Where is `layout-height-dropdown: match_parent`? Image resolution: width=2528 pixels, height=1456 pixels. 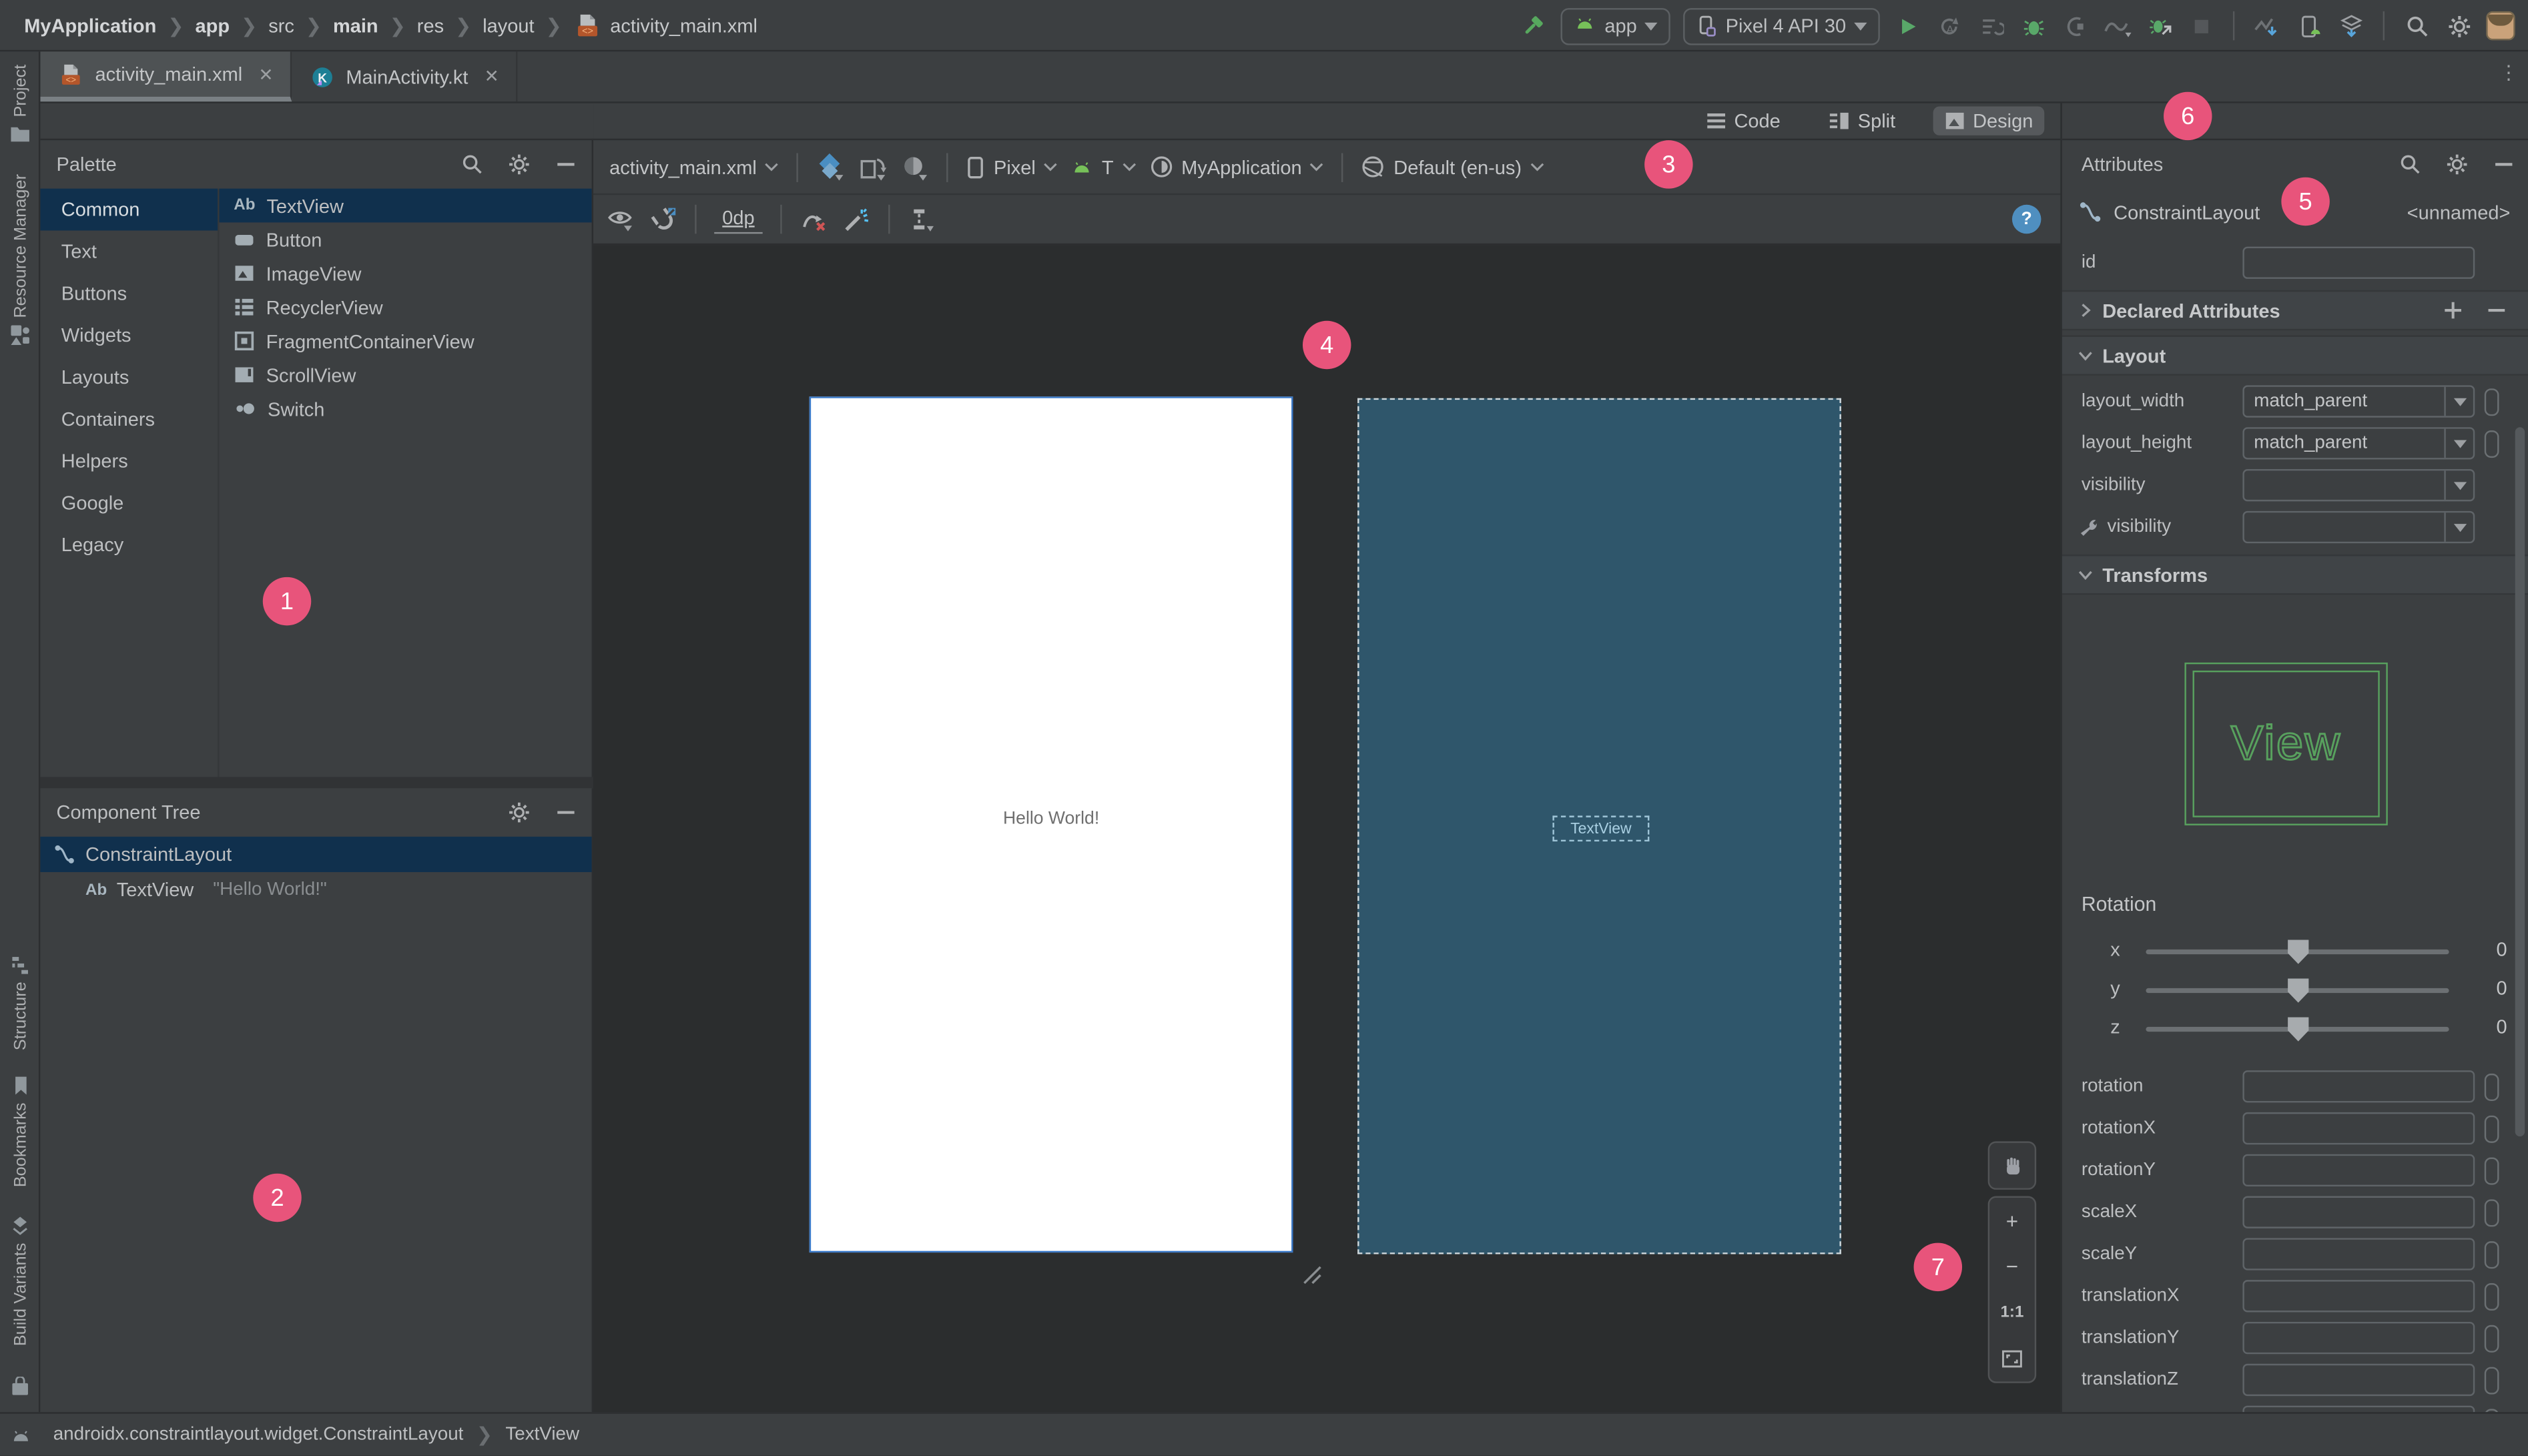 layout-height-dropdown: match_parent is located at coordinates (2358, 443).